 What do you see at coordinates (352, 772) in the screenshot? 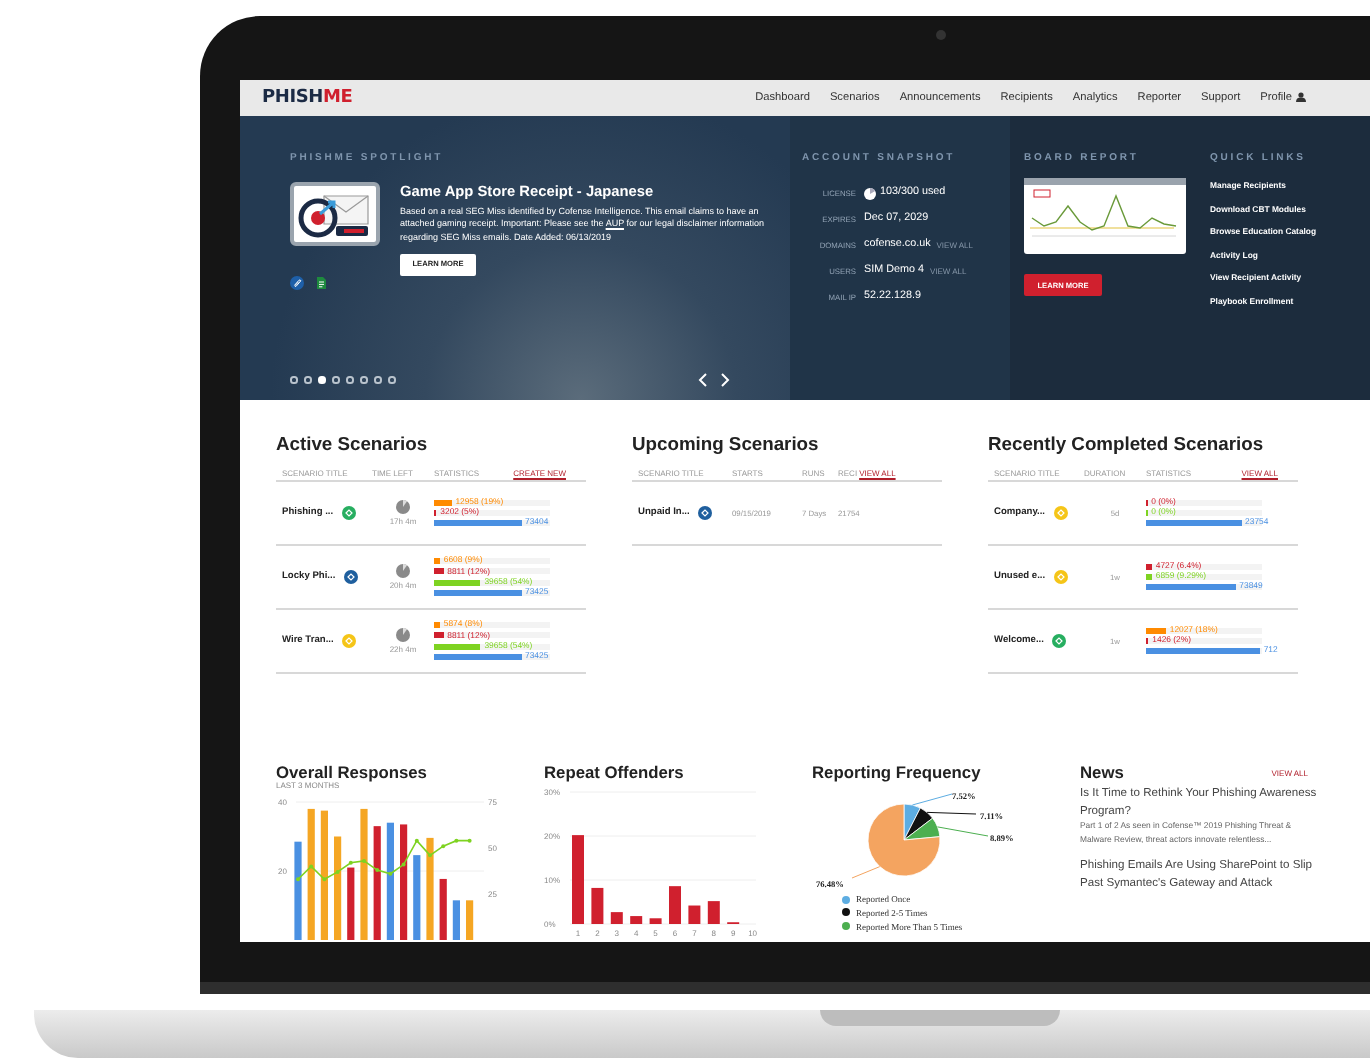
I see `panel-title: Overall Responses` at bounding box center [352, 772].